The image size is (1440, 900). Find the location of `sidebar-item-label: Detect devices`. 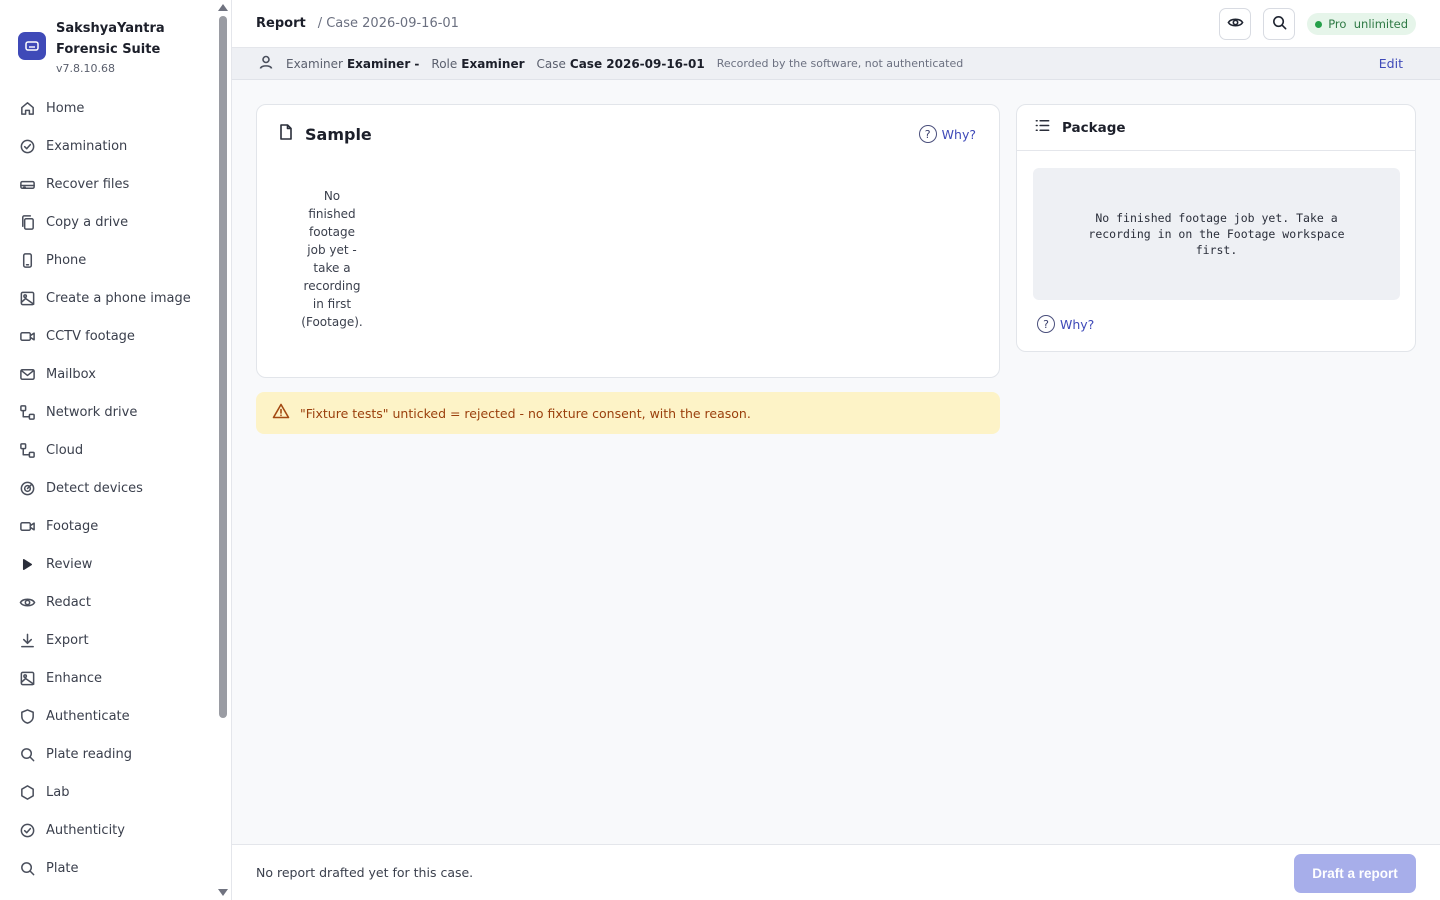

sidebar-item-label: Detect devices is located at coordinates (94, 488).